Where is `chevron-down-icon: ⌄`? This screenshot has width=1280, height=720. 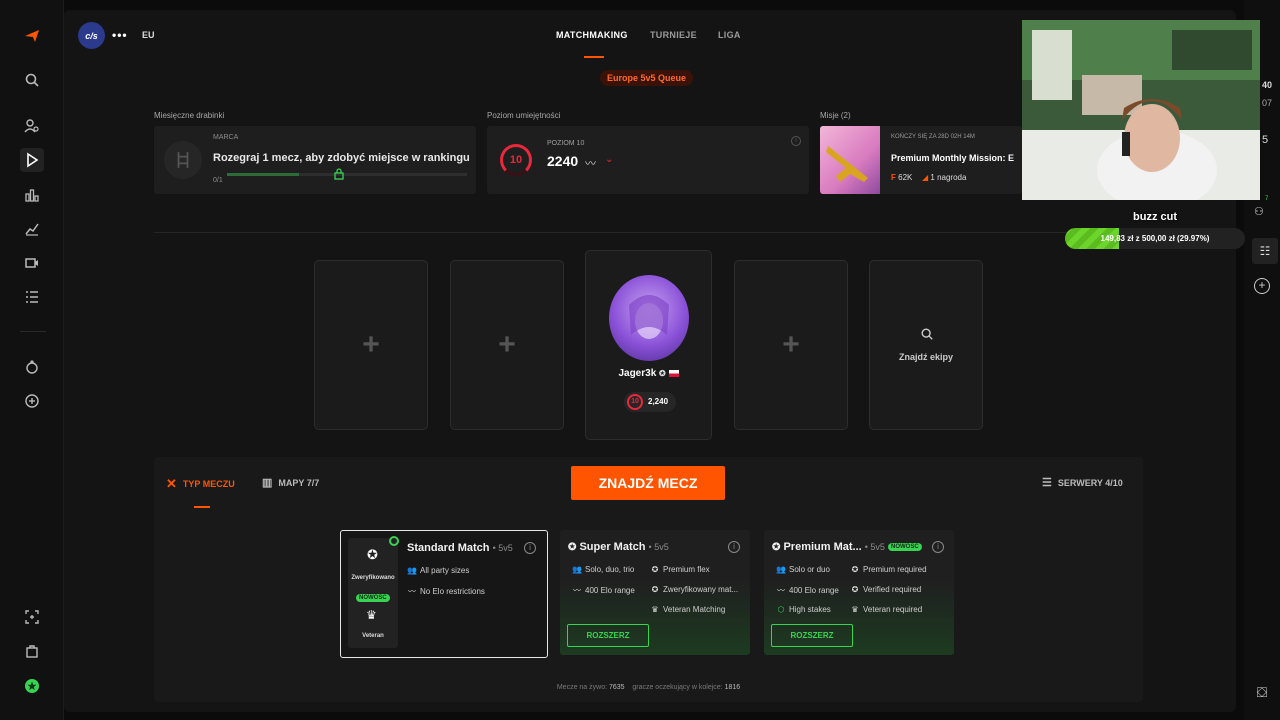 chevron-down-icon: ⌄ is located at coordinates (609, 159).